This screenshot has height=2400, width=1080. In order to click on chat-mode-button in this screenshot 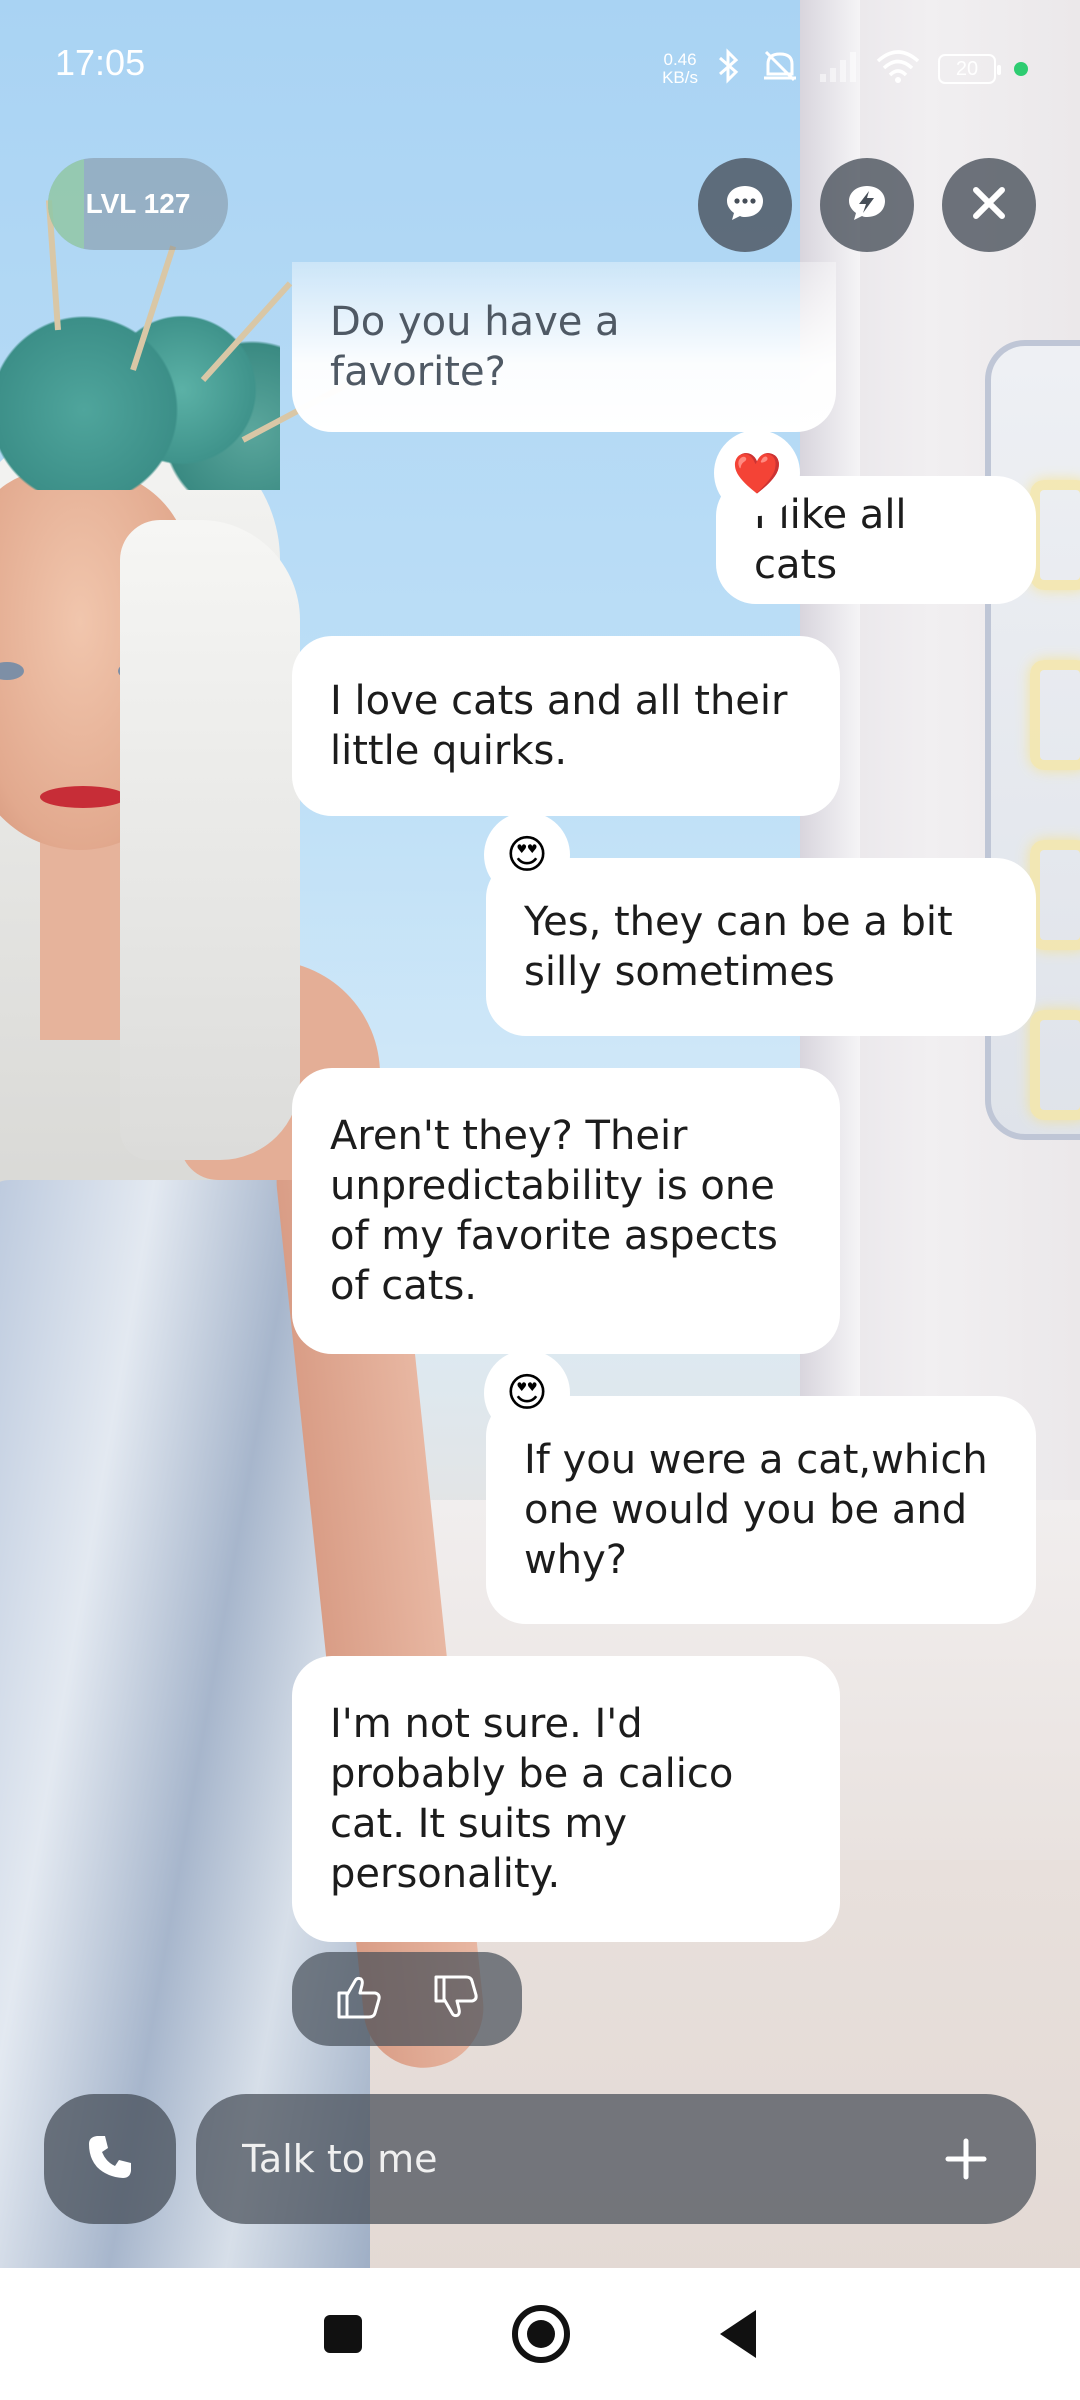, I will do `click(745, 205)`.